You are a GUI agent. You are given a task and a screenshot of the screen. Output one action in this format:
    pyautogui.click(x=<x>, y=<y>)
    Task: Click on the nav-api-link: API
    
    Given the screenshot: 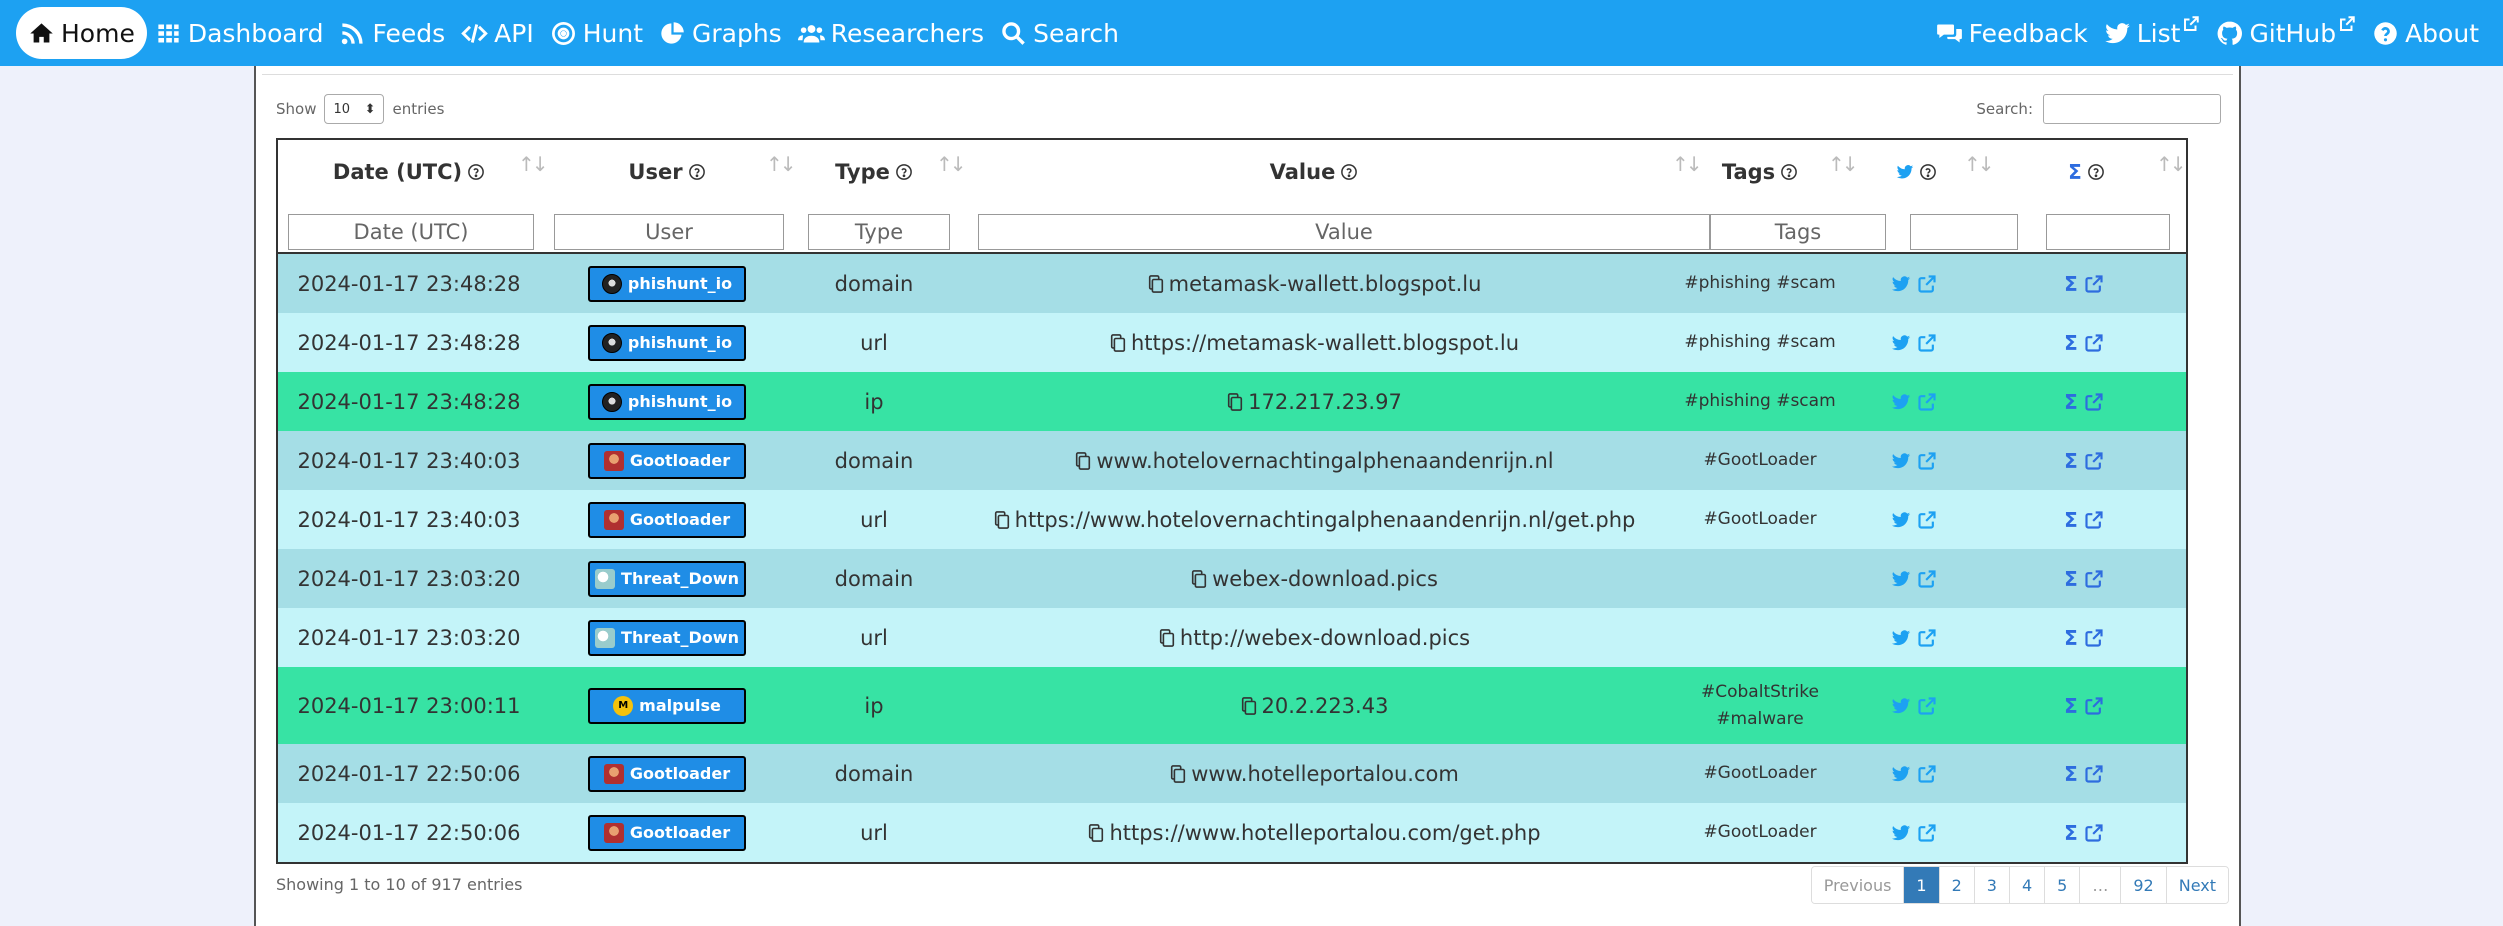 What is the action you would take?
    pyautogui.click(x=497, y=33)
    